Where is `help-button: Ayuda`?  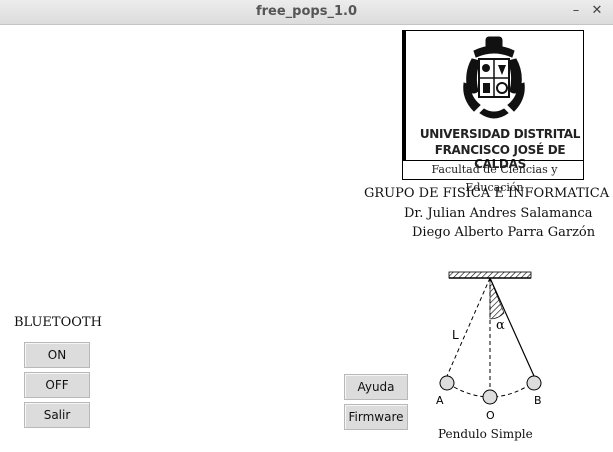 help-button: Ayuda is located at coordinates (376, 387).